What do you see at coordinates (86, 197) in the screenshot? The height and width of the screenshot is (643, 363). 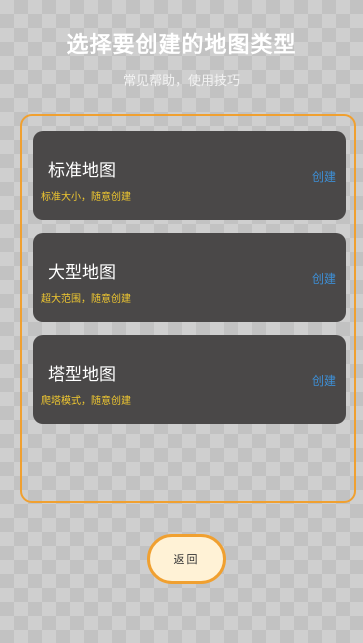 I see `map-type-description: 标准大小，随意创建` at bounding box center [86, 197].